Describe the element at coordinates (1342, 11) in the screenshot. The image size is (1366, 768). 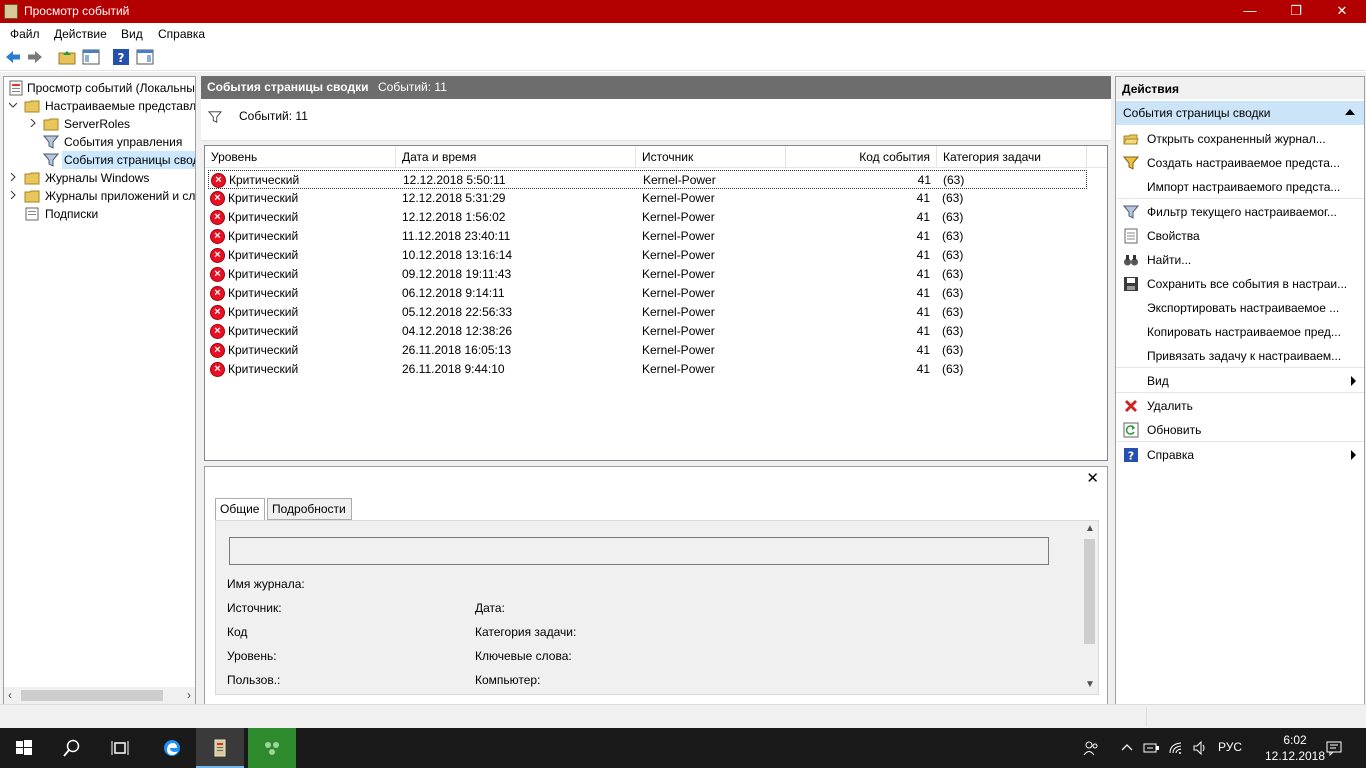
I see `close-button: ✕` at that location.